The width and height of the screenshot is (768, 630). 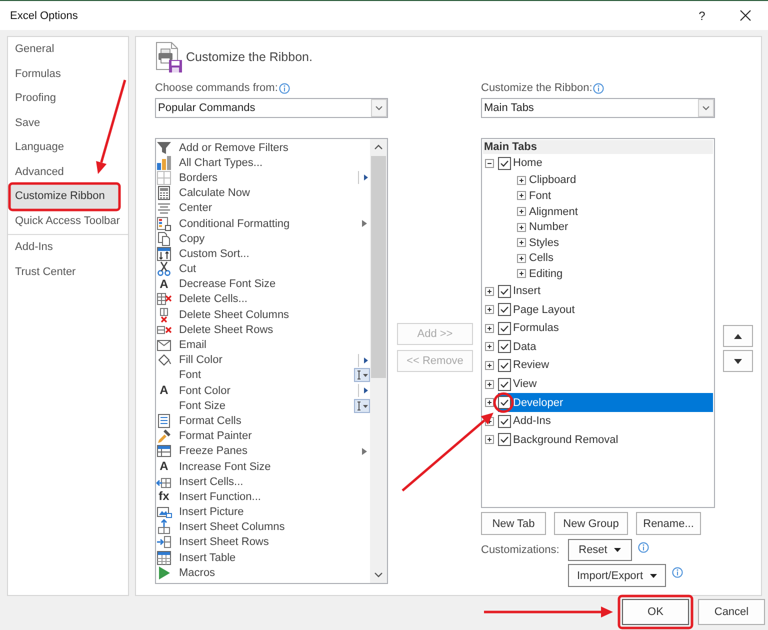 What do you see at coordinates (605, 163) in the screenshot?
I see `tree-item: Home` at bounding box center [605, 163].